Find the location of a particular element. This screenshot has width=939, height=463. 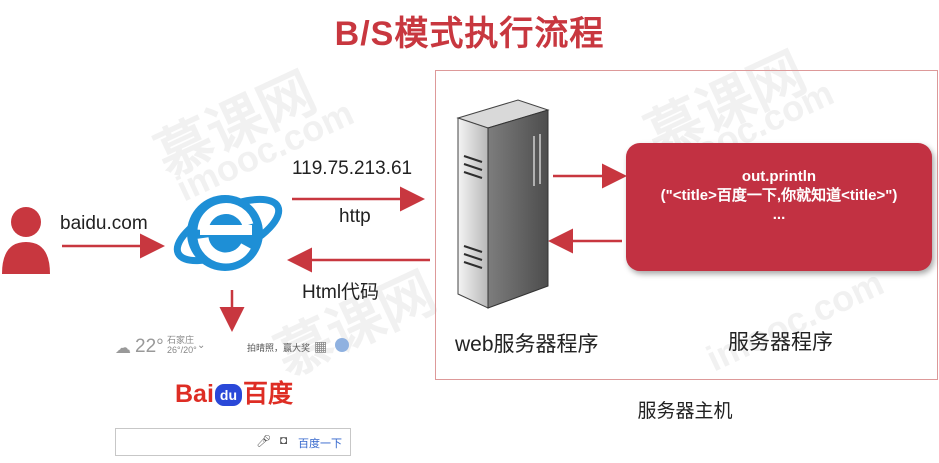

protocol-label: http is located at coordinates (355, 216).